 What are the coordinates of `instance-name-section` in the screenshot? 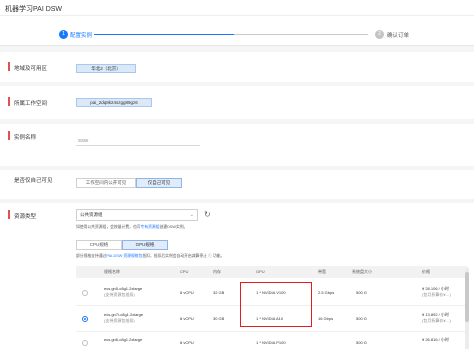 It's located at (237, 145).